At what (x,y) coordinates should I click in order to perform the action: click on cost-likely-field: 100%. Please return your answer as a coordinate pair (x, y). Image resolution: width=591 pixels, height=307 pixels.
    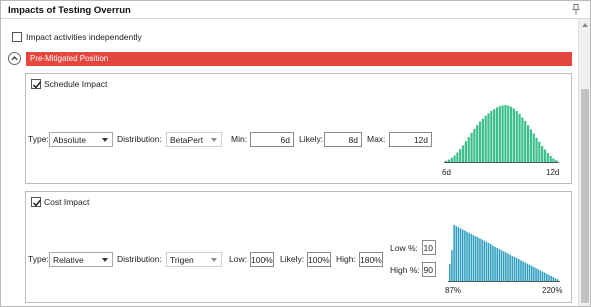
    Looking at the image, I should click on (319, 259).